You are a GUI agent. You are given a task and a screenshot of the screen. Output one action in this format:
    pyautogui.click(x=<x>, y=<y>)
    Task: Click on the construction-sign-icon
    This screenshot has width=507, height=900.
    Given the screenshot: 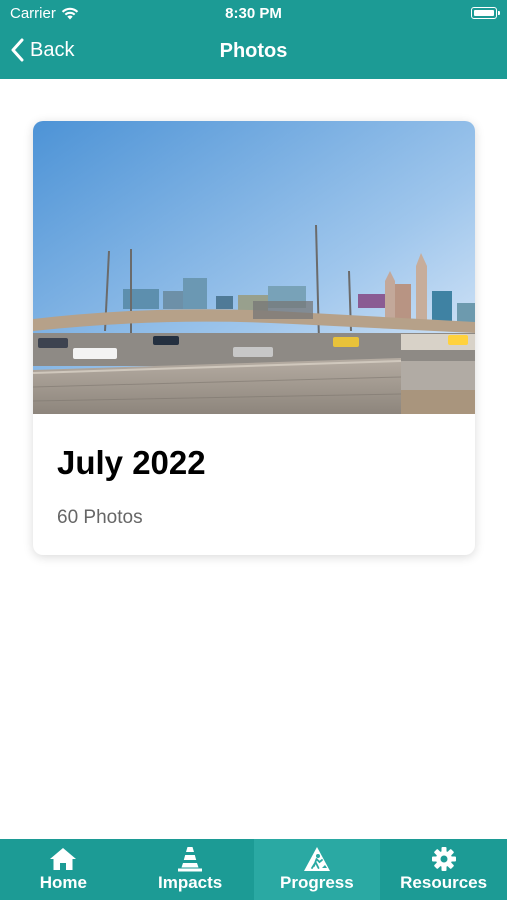 What is the action you would take?
    pyautogui.click(x=316, y=859)
    